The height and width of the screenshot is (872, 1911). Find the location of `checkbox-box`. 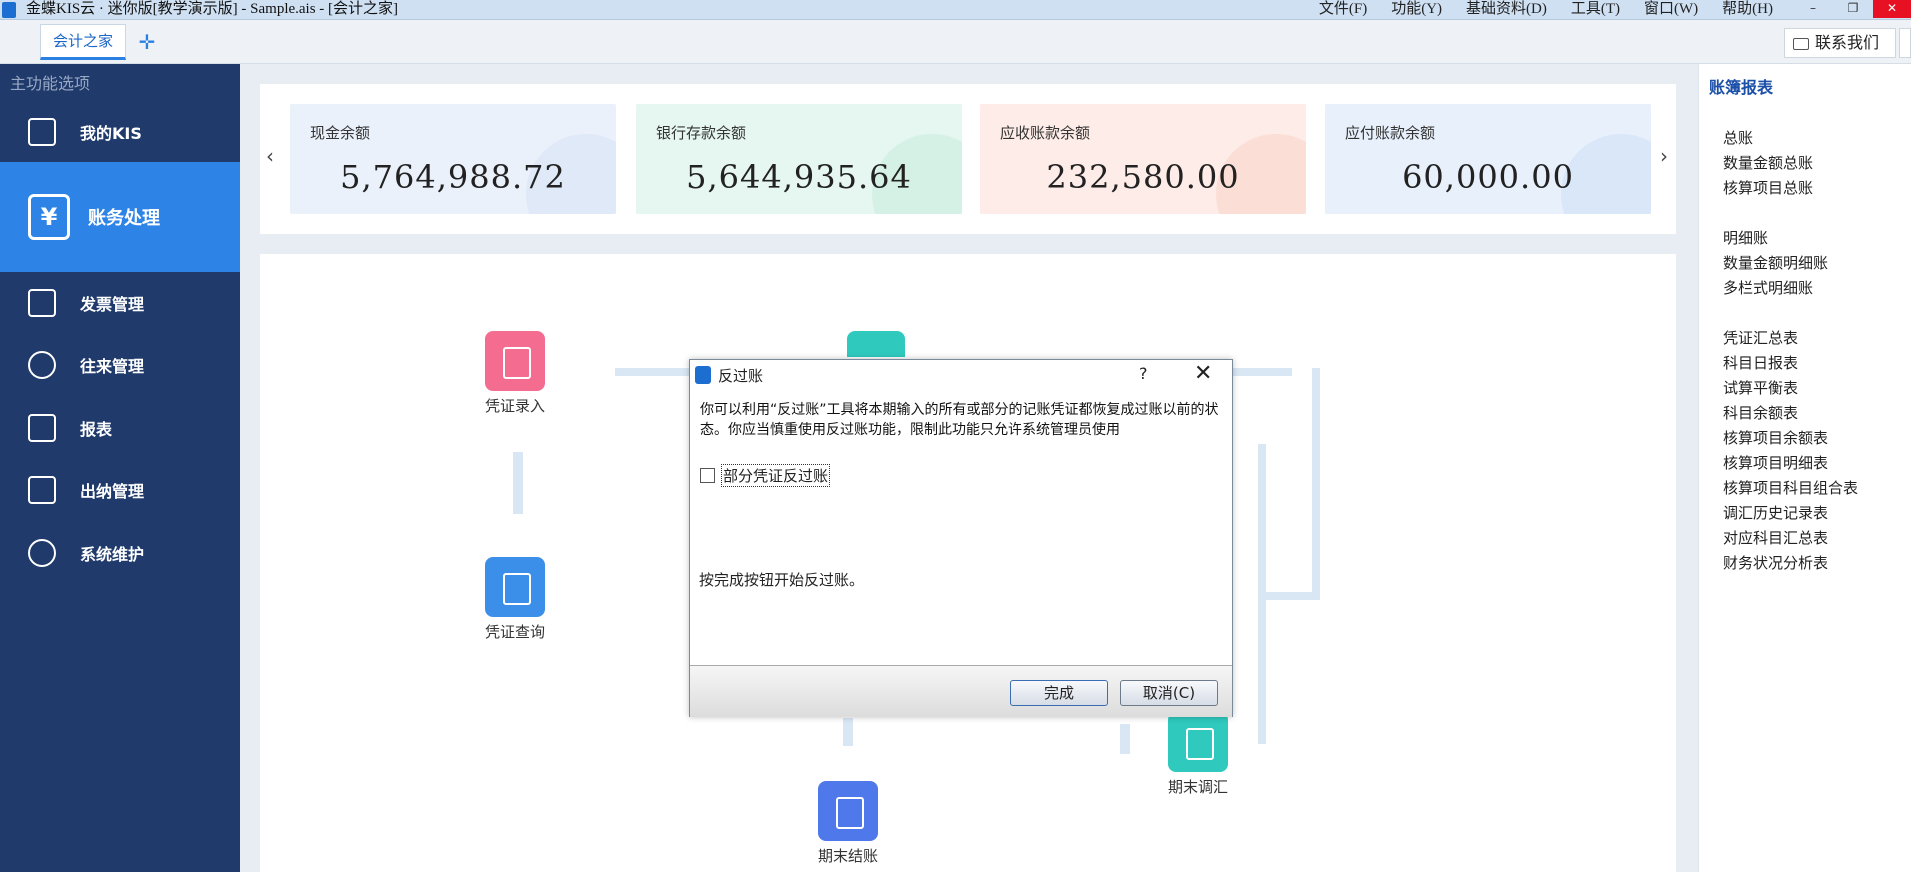

checkbox-box is located at coordinates (707, 475).